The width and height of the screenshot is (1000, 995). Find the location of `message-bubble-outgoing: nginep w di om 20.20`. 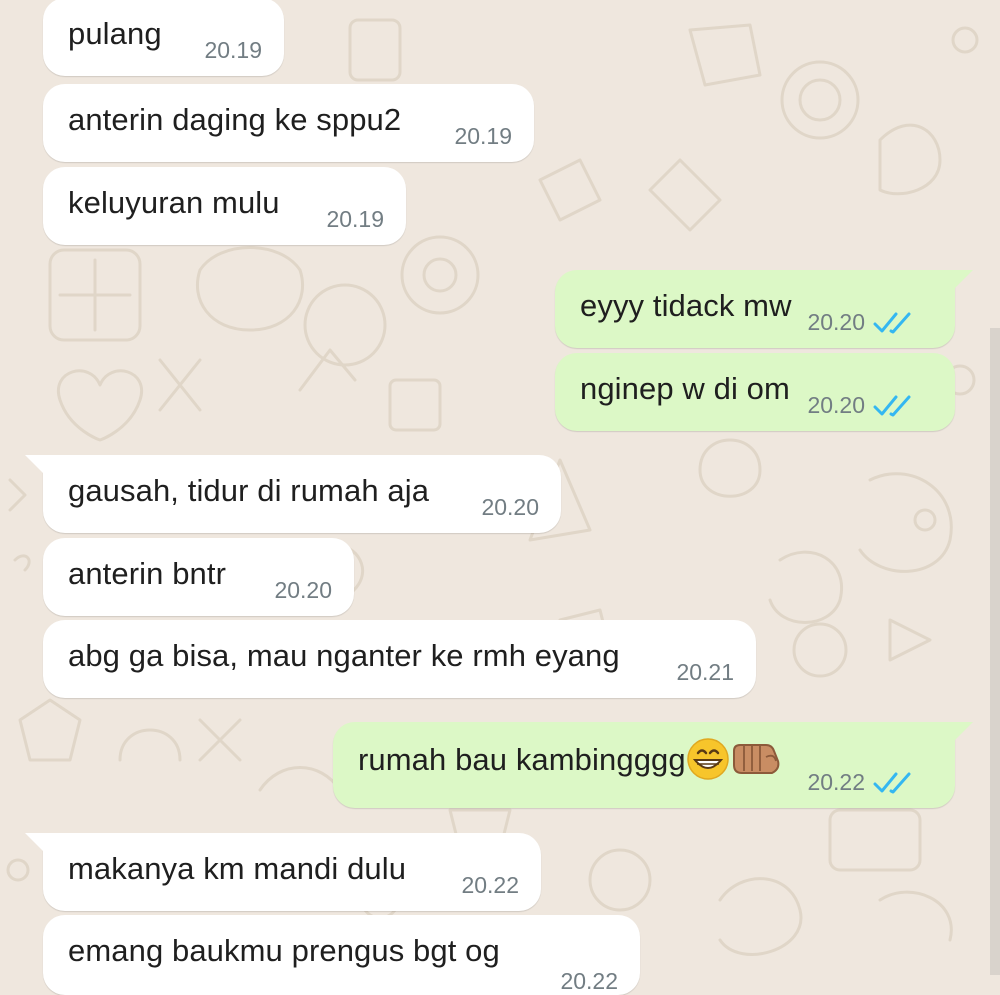

message-bubble-outgoing: nginep w di om 20.20 is located at coordinates (755, 392).